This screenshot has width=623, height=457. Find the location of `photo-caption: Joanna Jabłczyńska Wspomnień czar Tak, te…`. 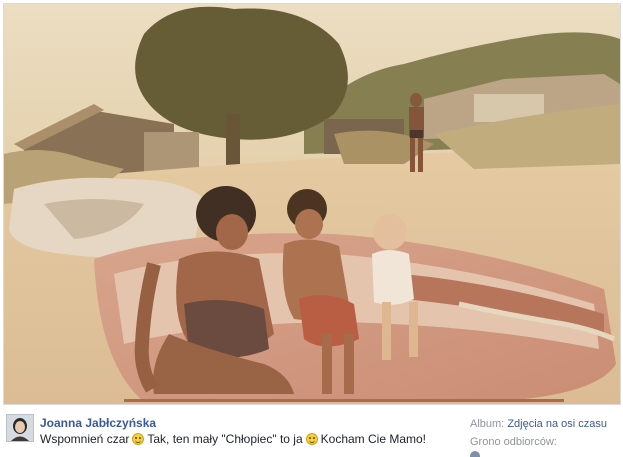

photo-caption: Joanna Jabłczyńska Wspomnień czar Tak, te… is located at coordinates (311, 430).